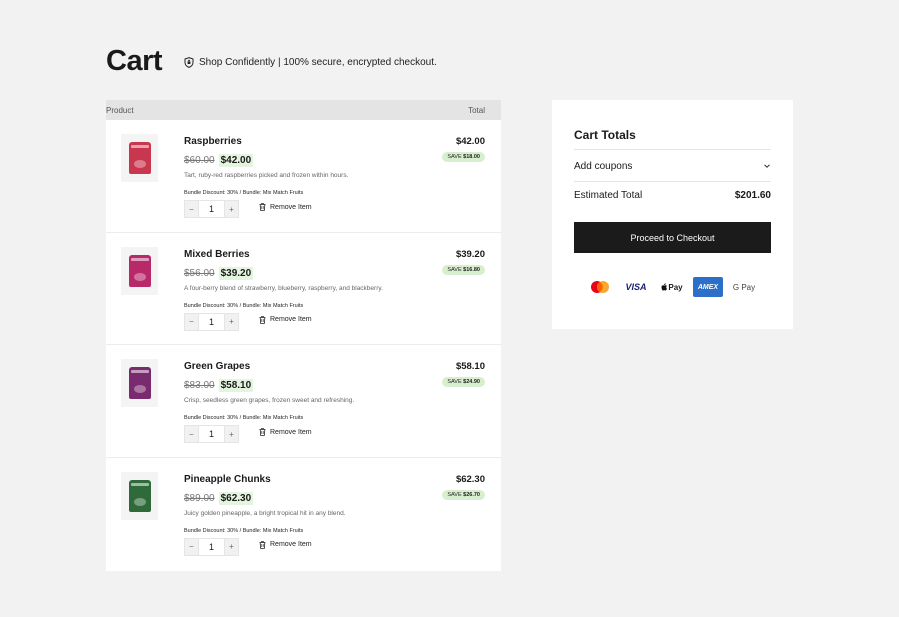  What do you see at coordinates (636, 287) in the screenshot?
I see `visa-icon: VISA` at bounding box center [636, 287].